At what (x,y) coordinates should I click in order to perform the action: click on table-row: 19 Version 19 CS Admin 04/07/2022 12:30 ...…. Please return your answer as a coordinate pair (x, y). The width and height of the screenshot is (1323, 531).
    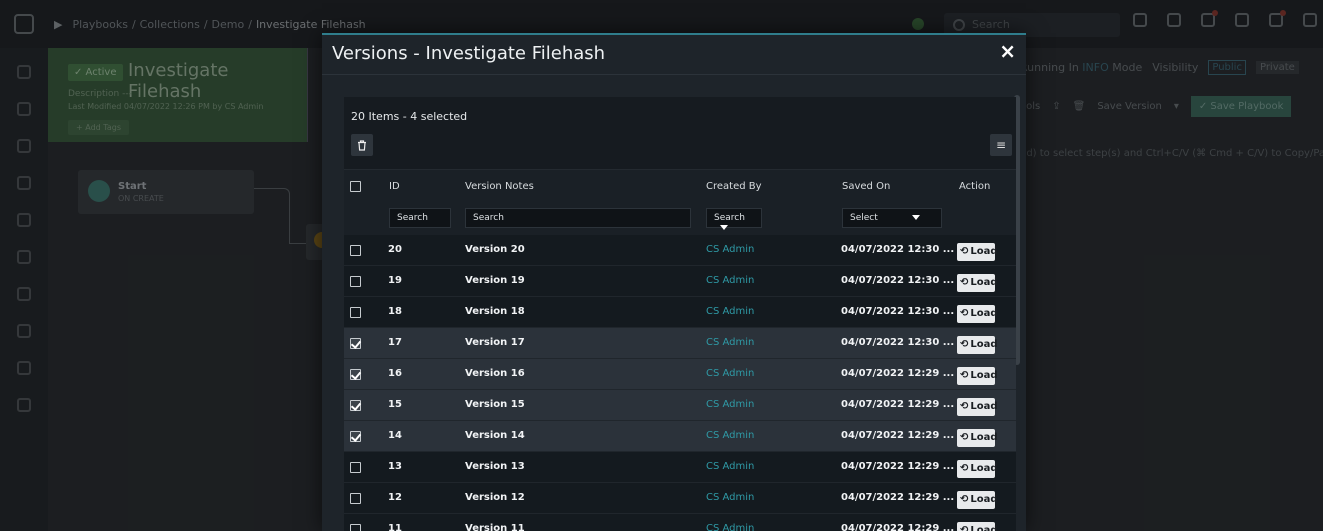
    Looking at the image, I should click on (680, 281).